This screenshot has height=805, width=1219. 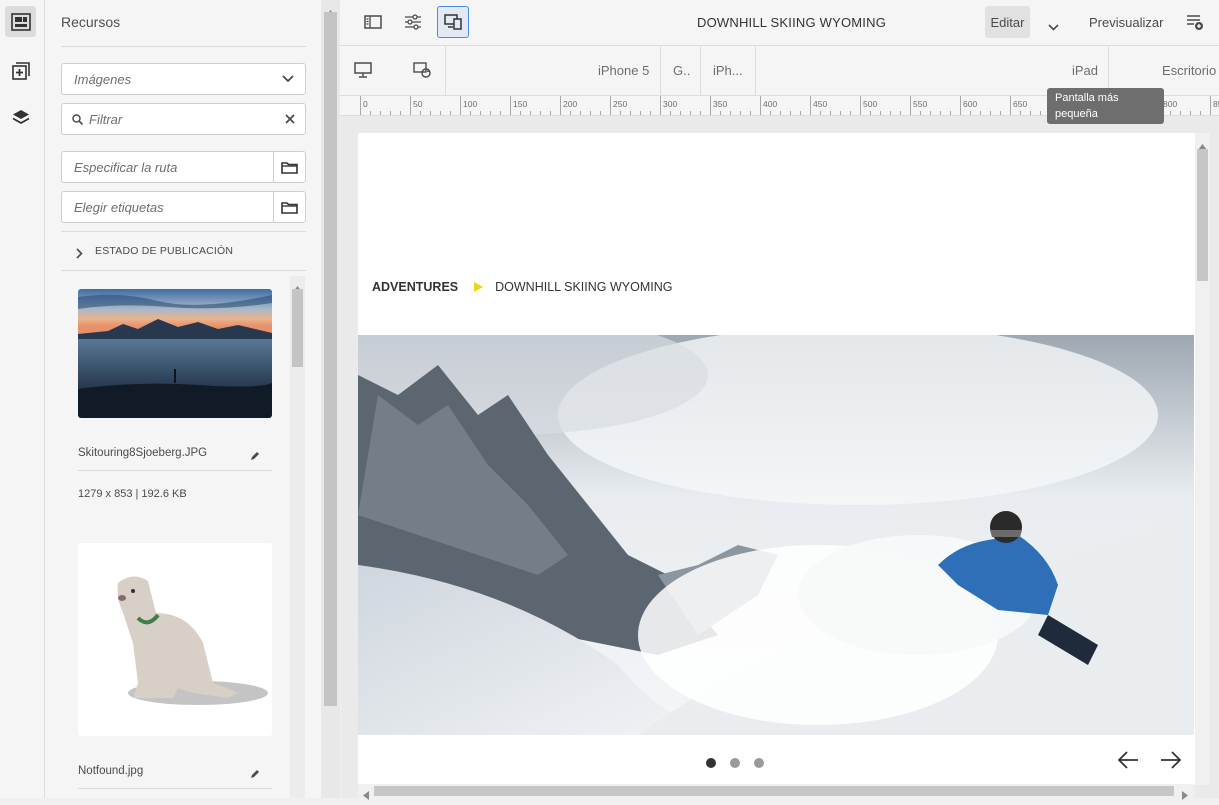 I want to click on ruler-label: 150, so click(x=520, y=104).